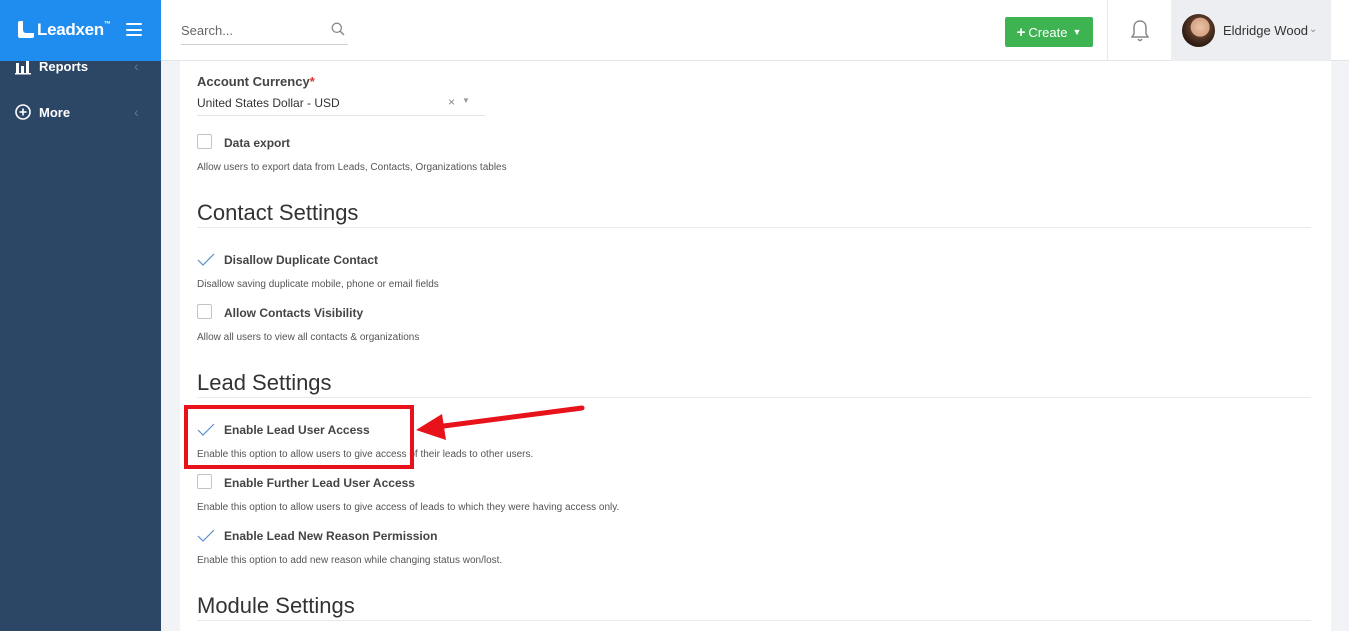  I want to click on enable-further-lead-user-access-label: Enable Further Lead User Access, so click(319, 483).